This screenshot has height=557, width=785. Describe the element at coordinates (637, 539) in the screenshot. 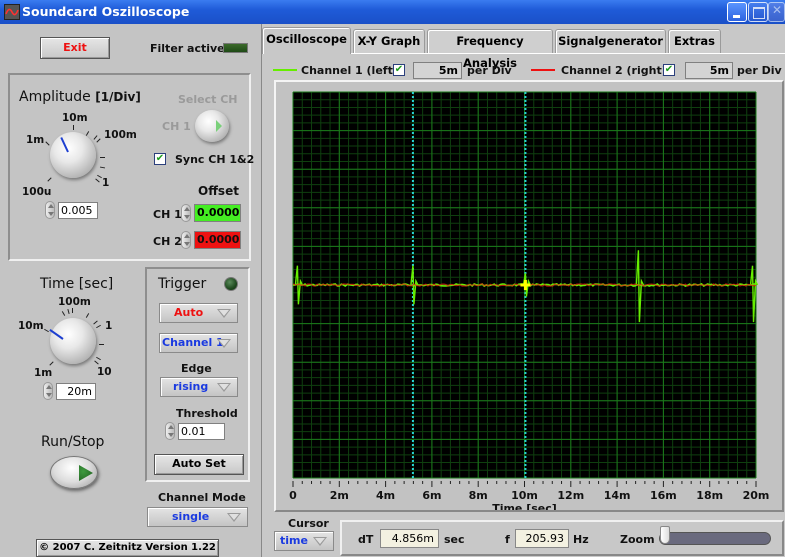

I see `zoom-label: Zoom` at that location.